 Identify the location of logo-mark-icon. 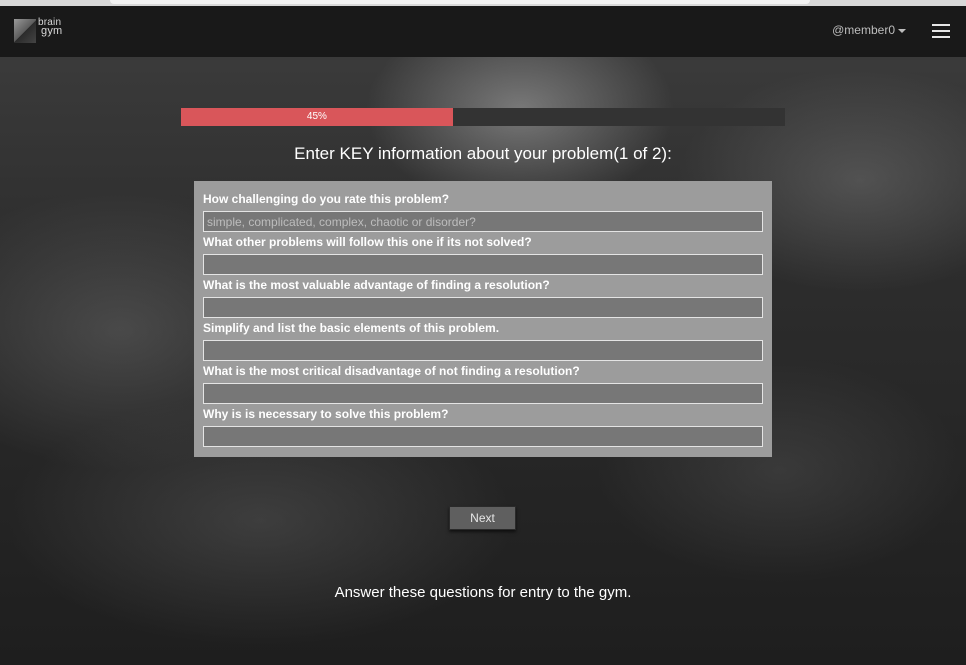
(25, 31).